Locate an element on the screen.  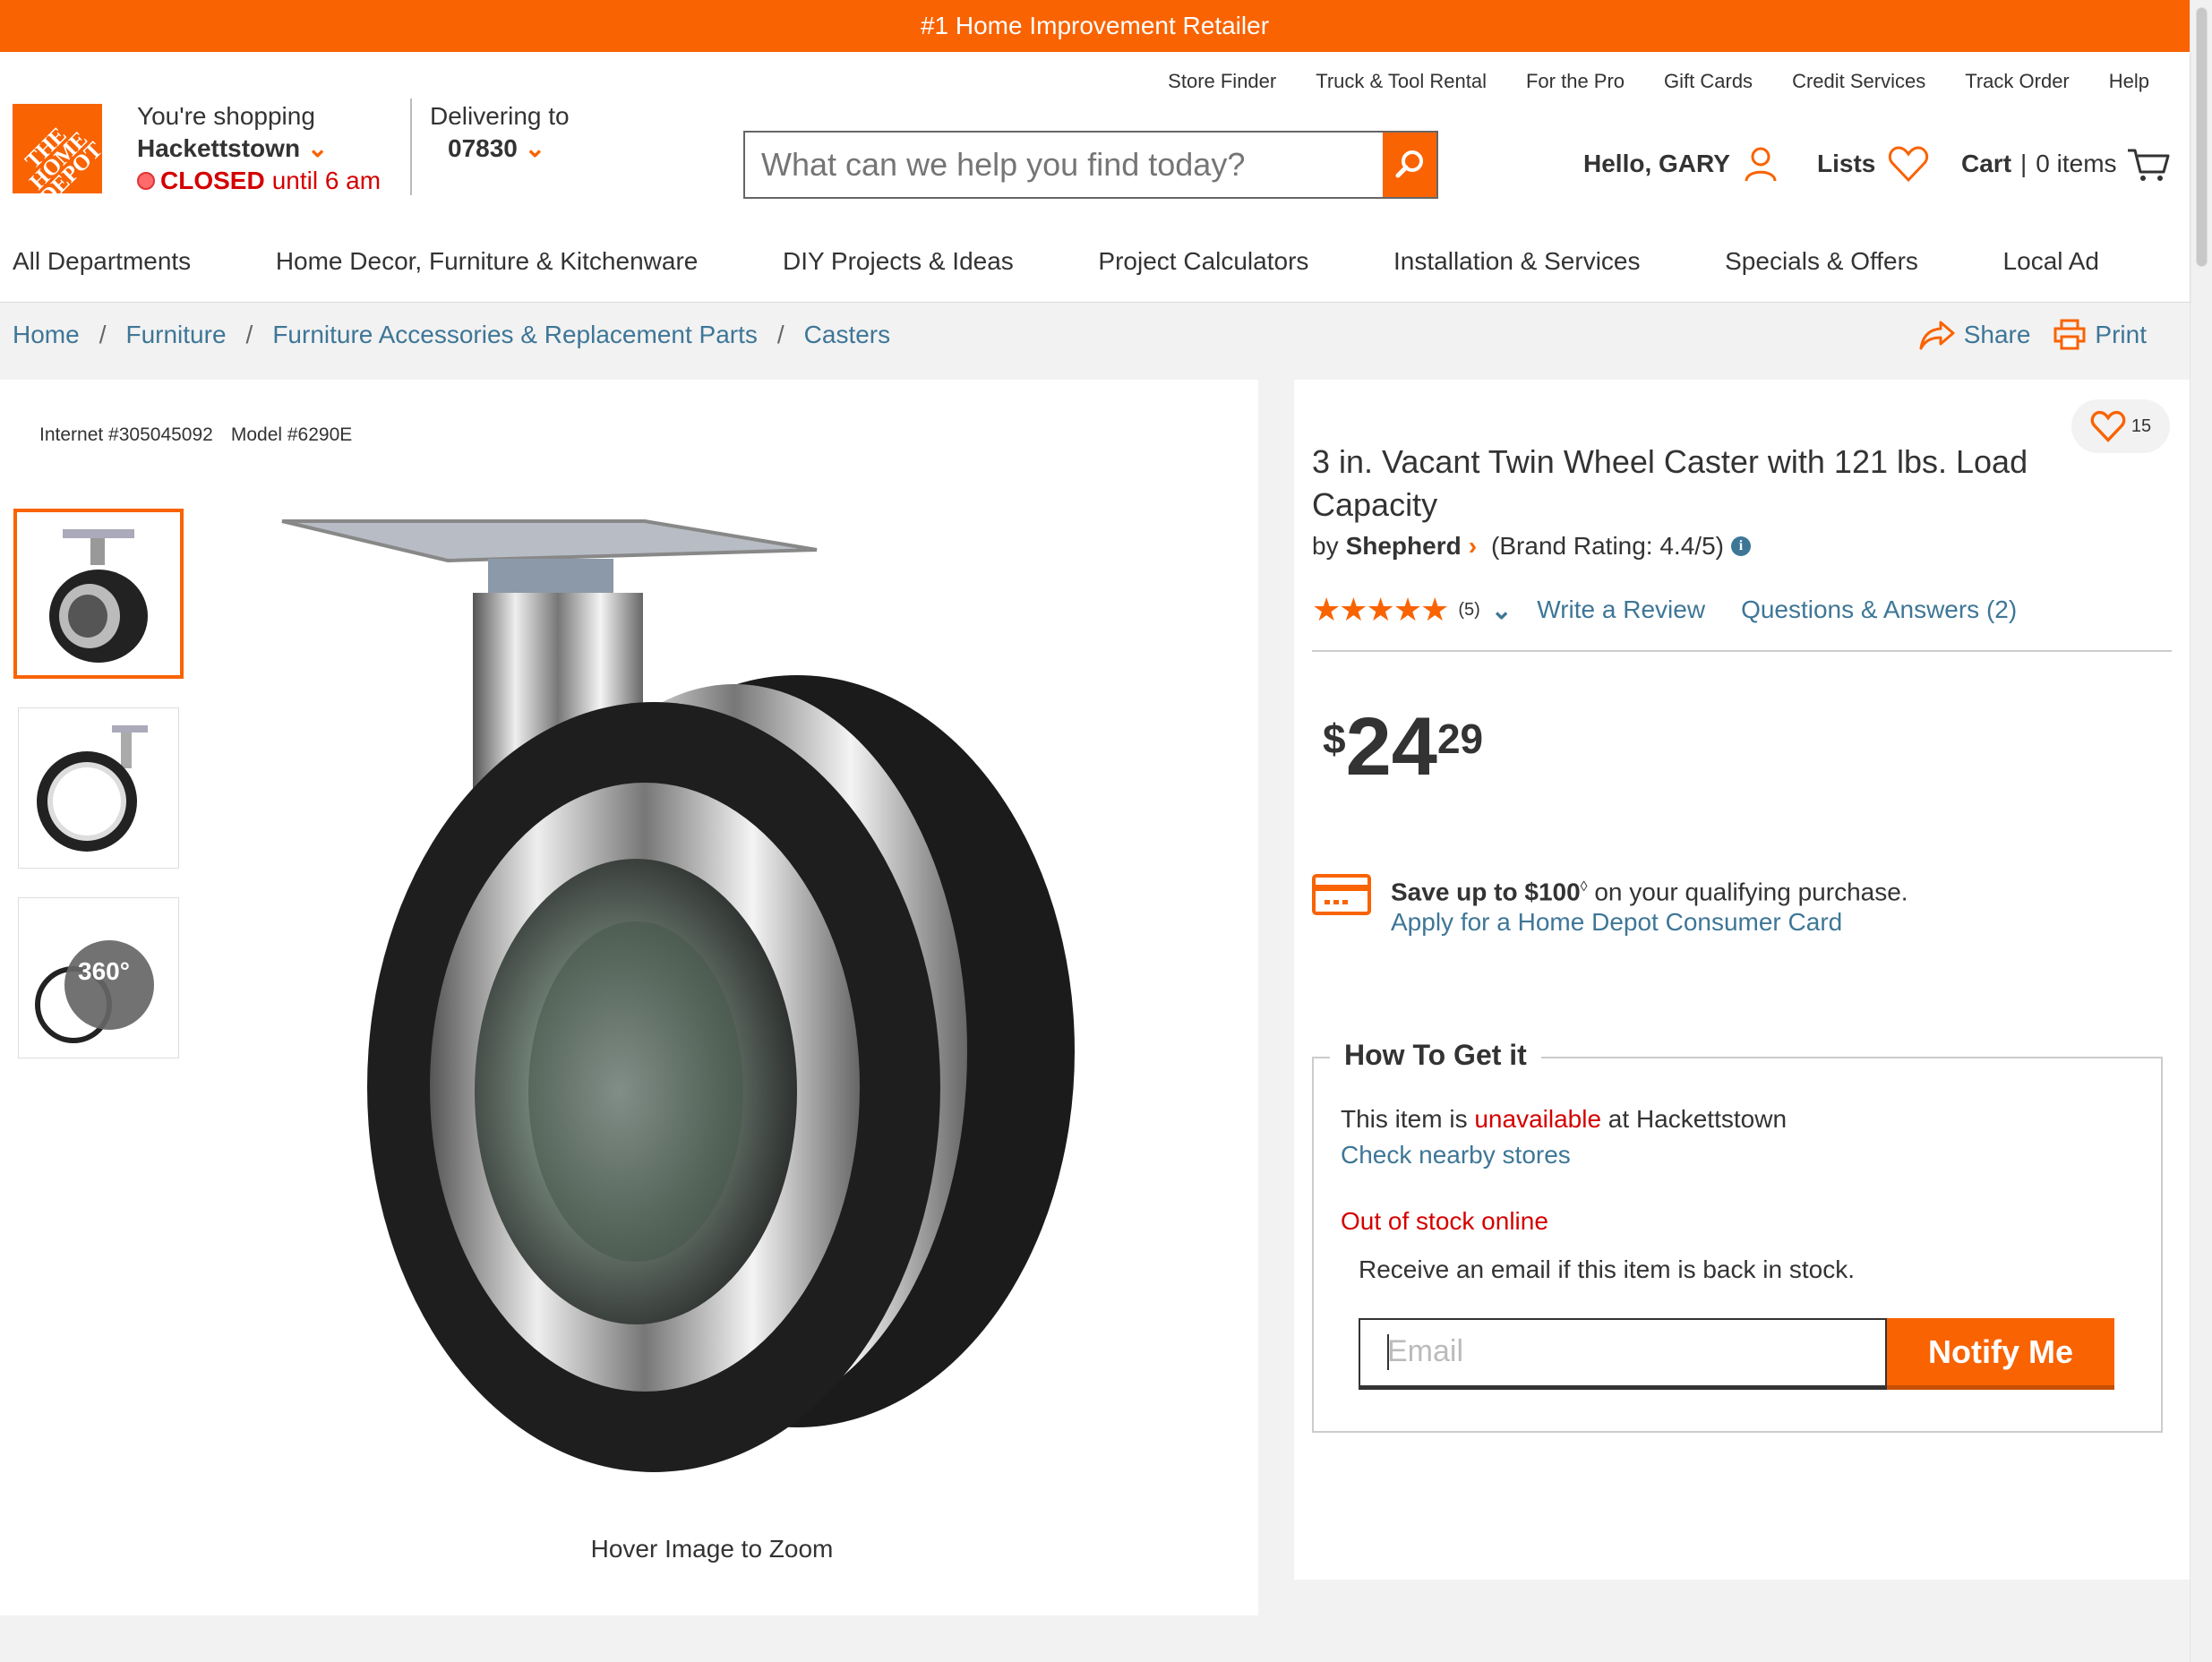
promo-save-suffix: on your qualifying purchase. is located at coordinates (1747, 892).